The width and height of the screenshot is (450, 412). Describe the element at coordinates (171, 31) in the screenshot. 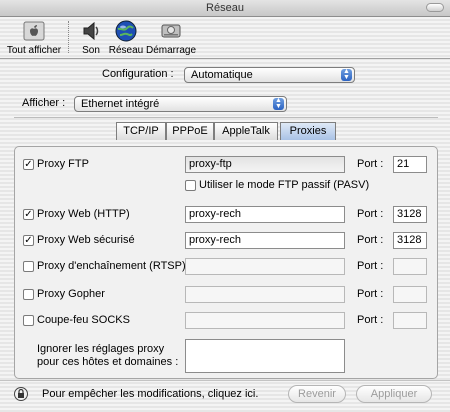

I see `hard-drive-icon` at that location.